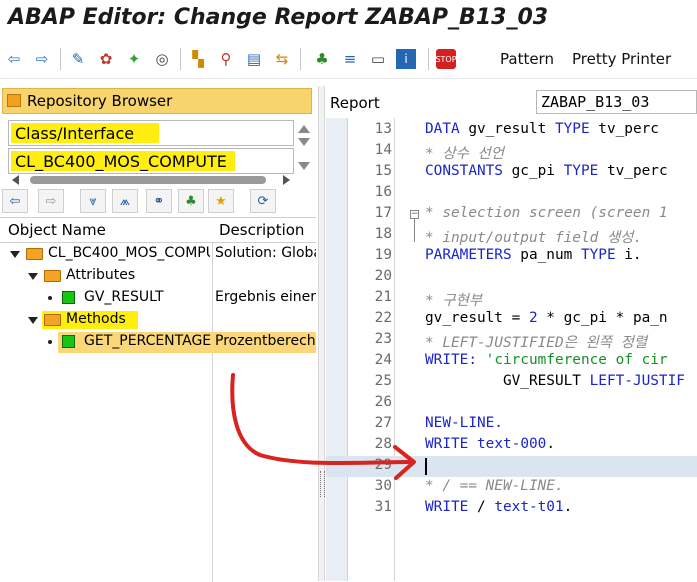  I want to click on insert-statement-icon: ≡, so click(350, 59).